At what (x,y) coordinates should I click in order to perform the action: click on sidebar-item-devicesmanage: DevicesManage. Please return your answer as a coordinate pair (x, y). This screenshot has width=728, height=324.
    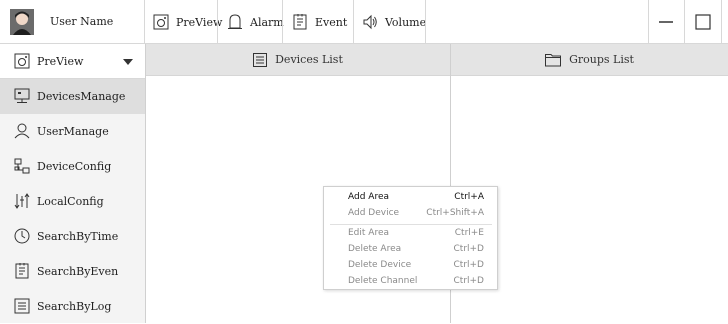
    Looking at the image, I should click on (72, 96).